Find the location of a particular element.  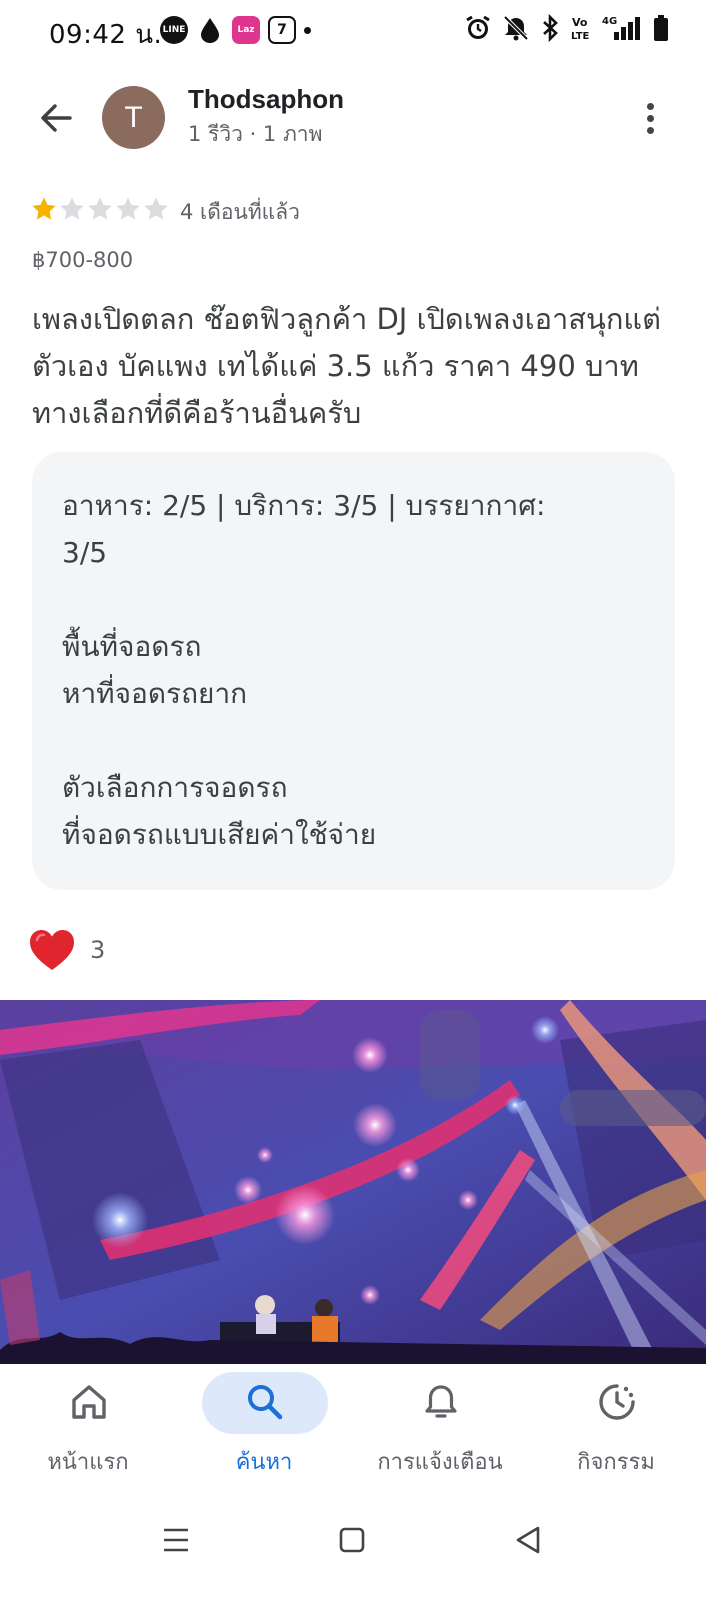

back-button is located at coordinates (56, 118).